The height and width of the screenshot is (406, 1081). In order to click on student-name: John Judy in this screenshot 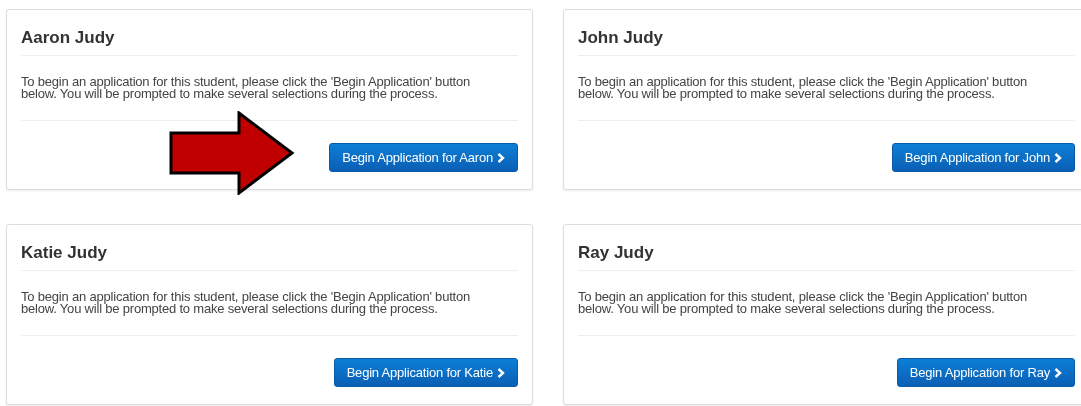, I will do `click(620, 37)`.